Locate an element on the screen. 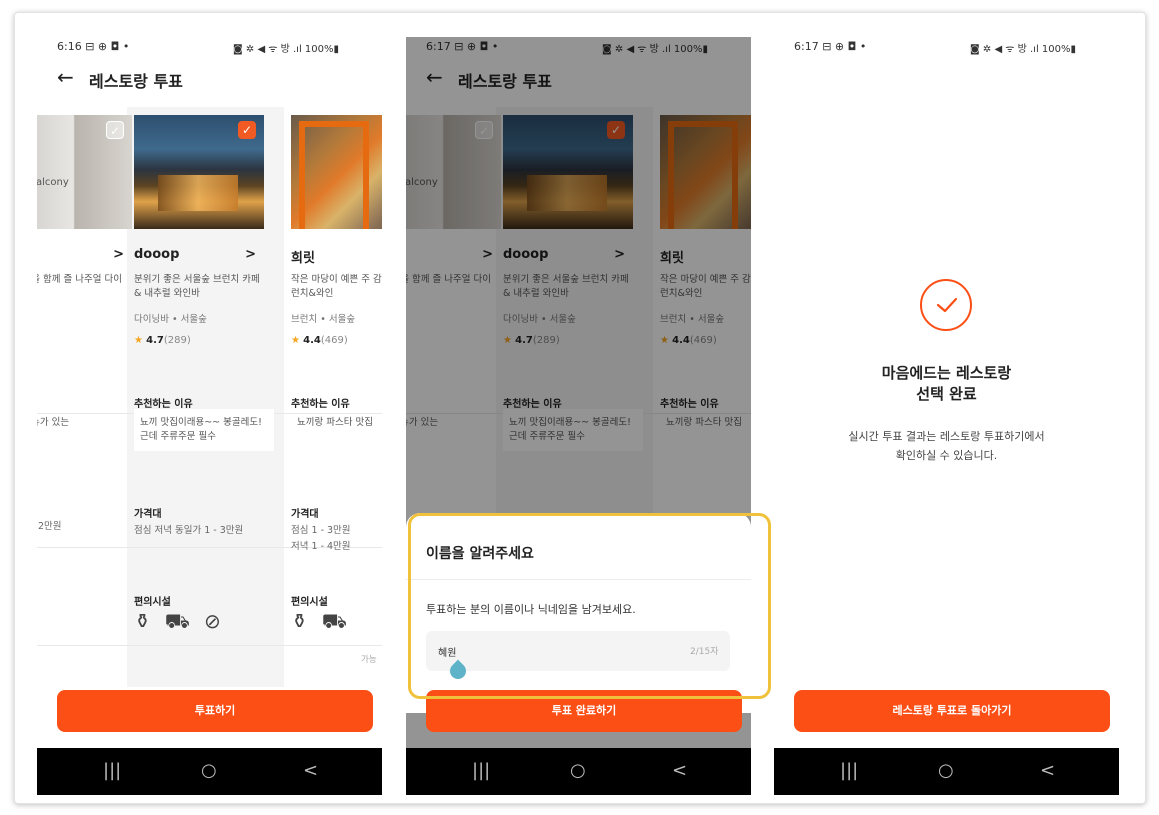 Image resolution: width=1159 pixels, height=815 pixels. status-time: 6:17 ⊟ ⊕ ◘ • is located at coordinates (830, 46).